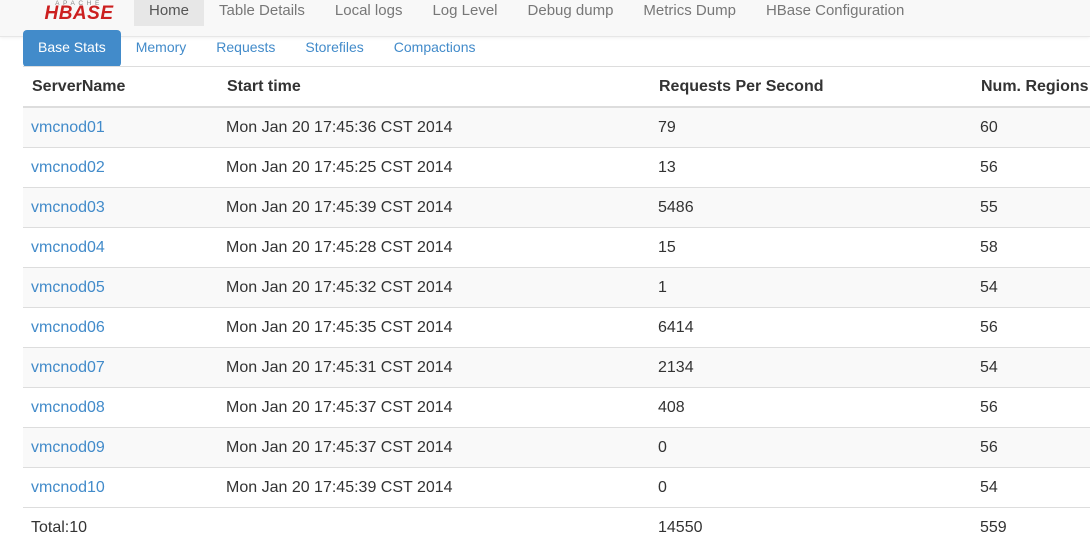 The height and width of the screenshot is (553, 1090). I want to click on total-regions-cell: 559, so click(1031, 527).